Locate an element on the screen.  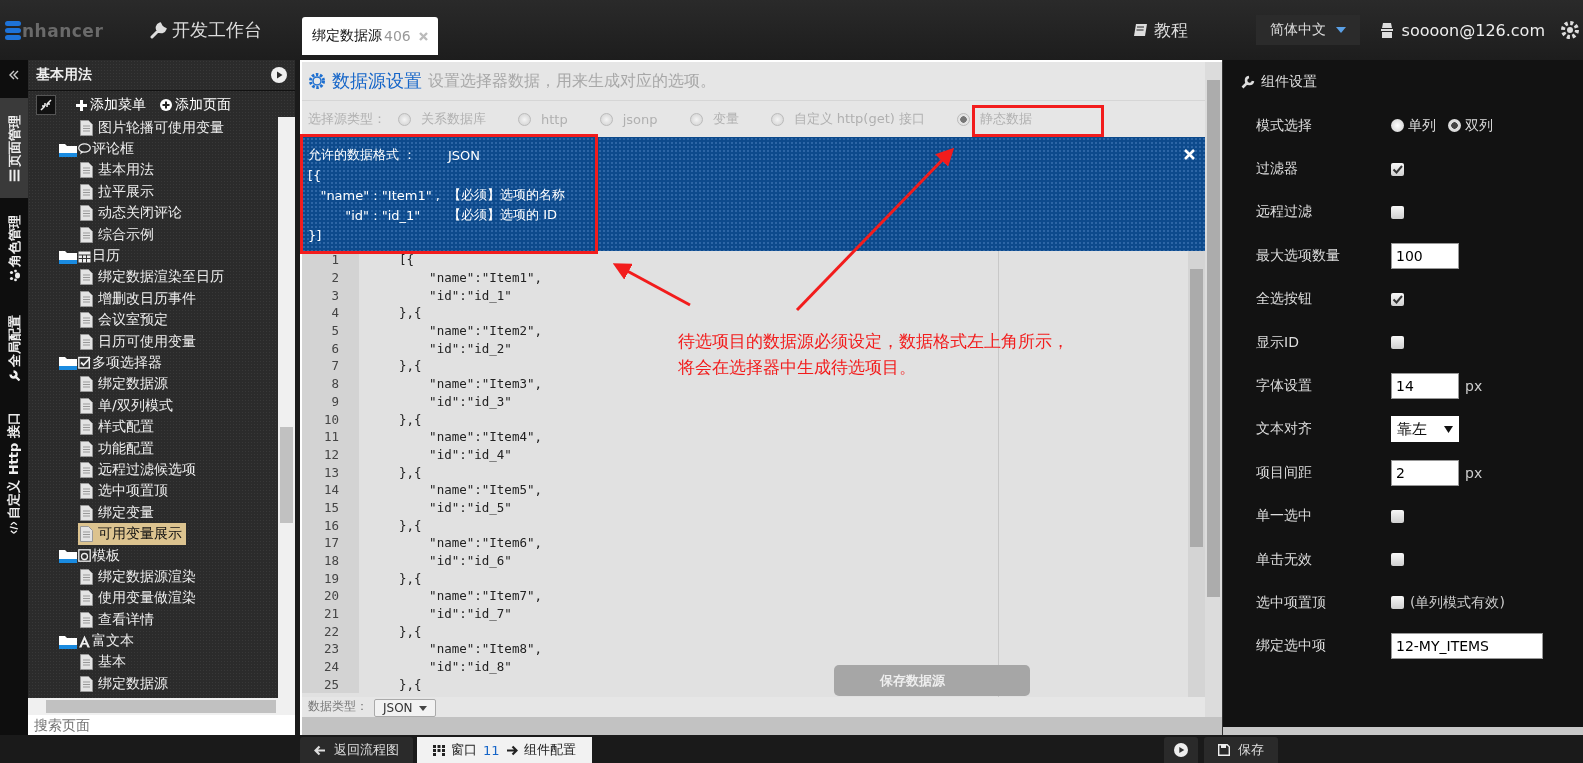
tutorial-link: 教程 is located at coordinates (1160, 30).